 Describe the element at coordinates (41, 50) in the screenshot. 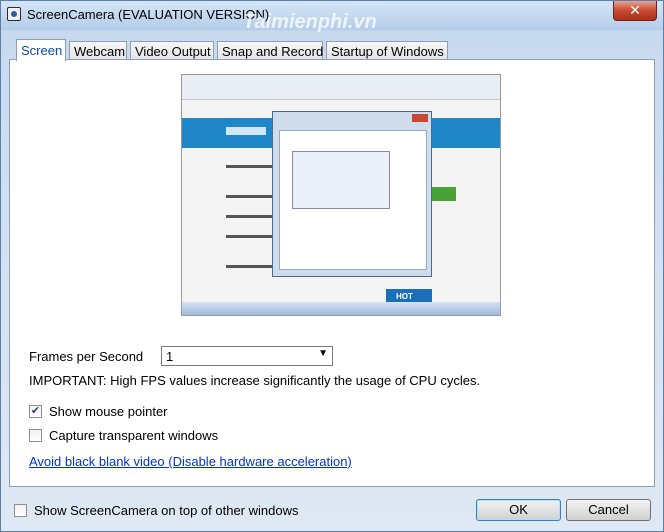

I see `tab-screen: Screen` at that location.